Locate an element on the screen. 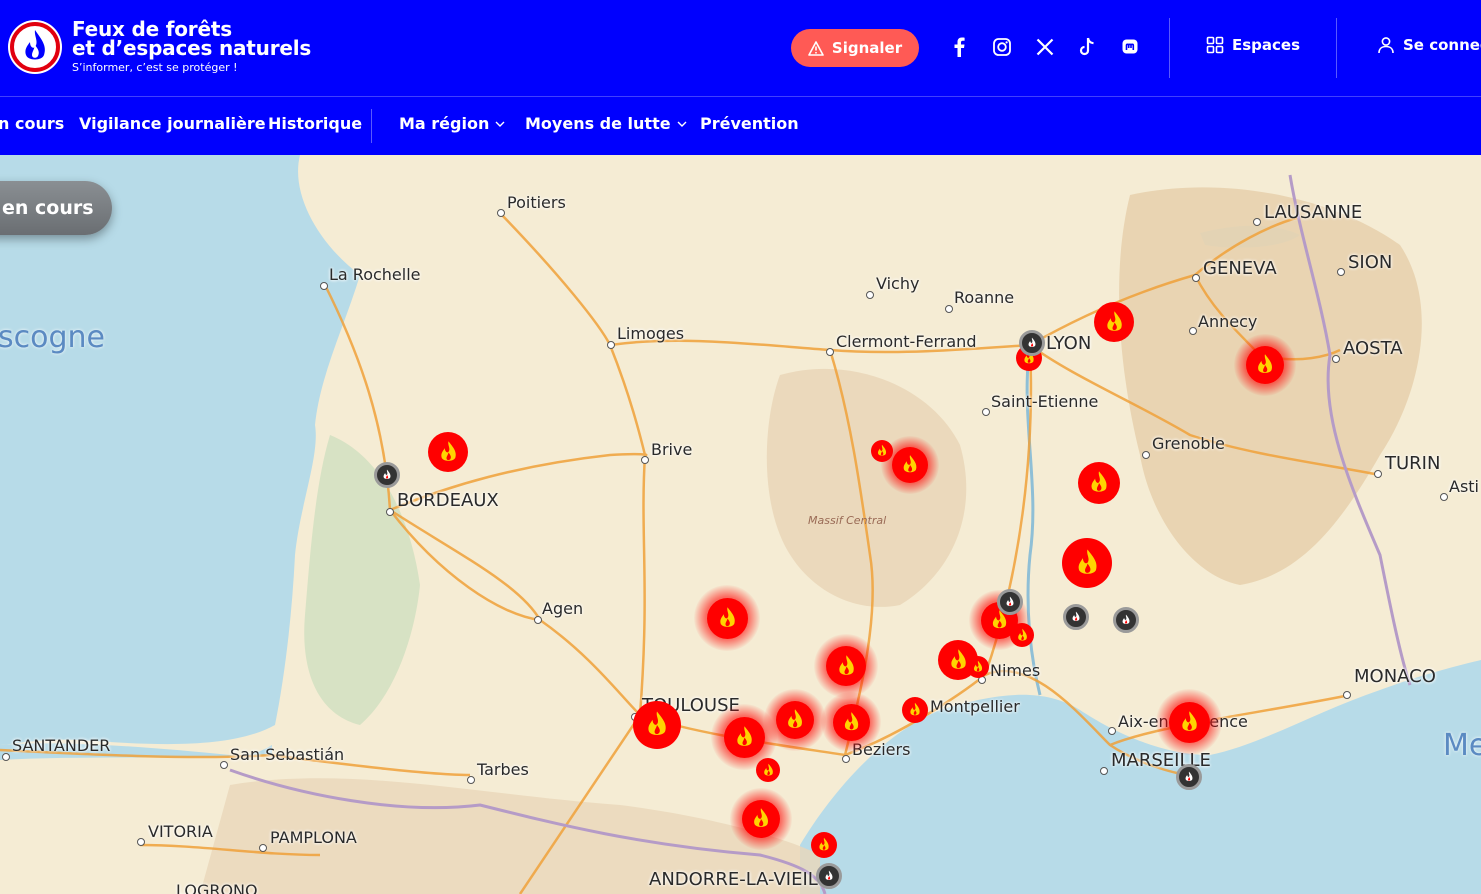  nav-label: Moyens de lutte is located at coordinates (598, 123).